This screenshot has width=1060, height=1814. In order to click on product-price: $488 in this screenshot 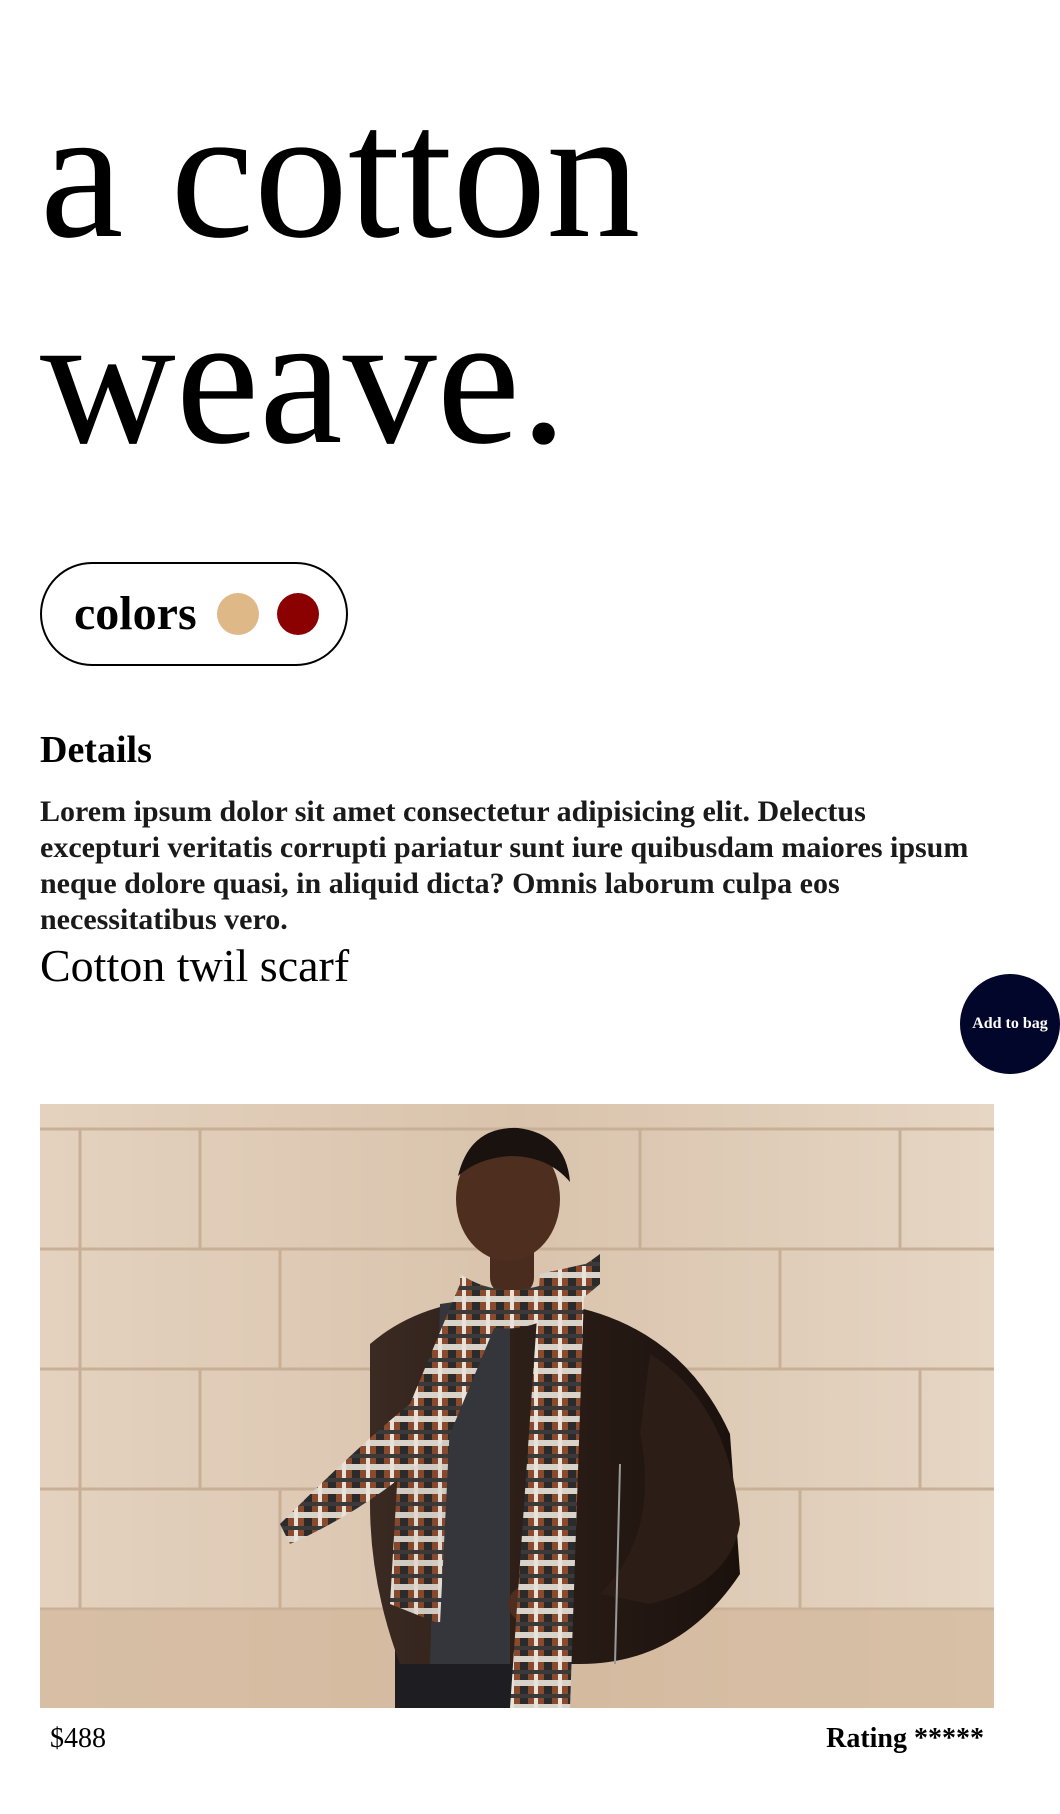, I will do `click(78, 1738)`.